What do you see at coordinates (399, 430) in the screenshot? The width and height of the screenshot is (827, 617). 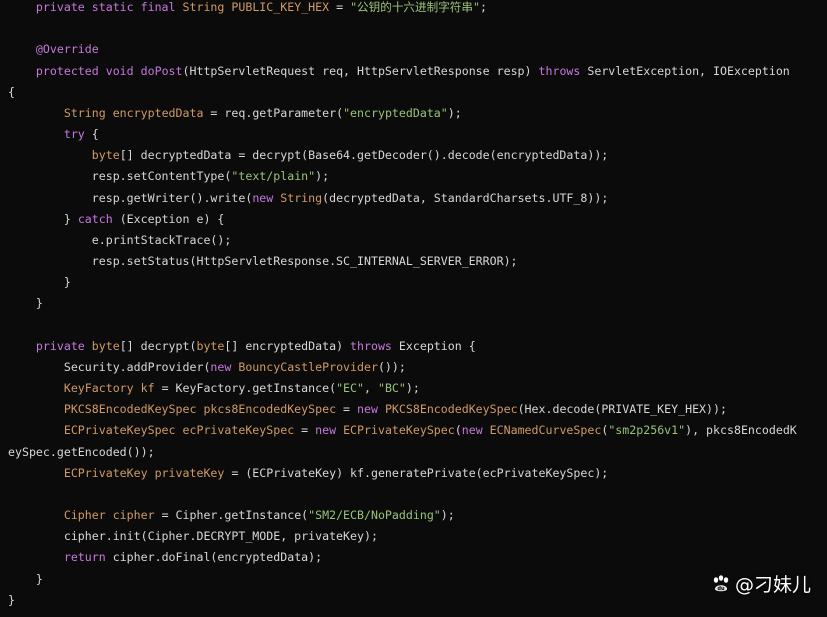 I see `code-token: ECPrivateKeySpec` at bounding box center [399, 430].